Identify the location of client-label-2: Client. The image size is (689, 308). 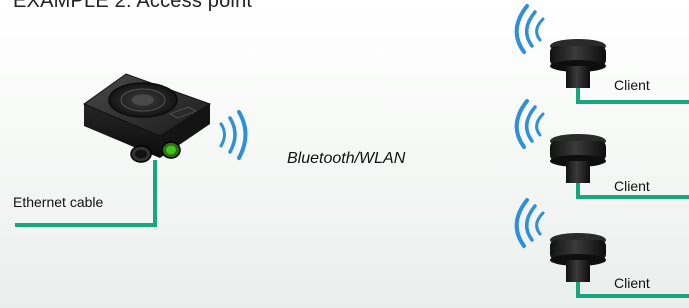
(632, 186).